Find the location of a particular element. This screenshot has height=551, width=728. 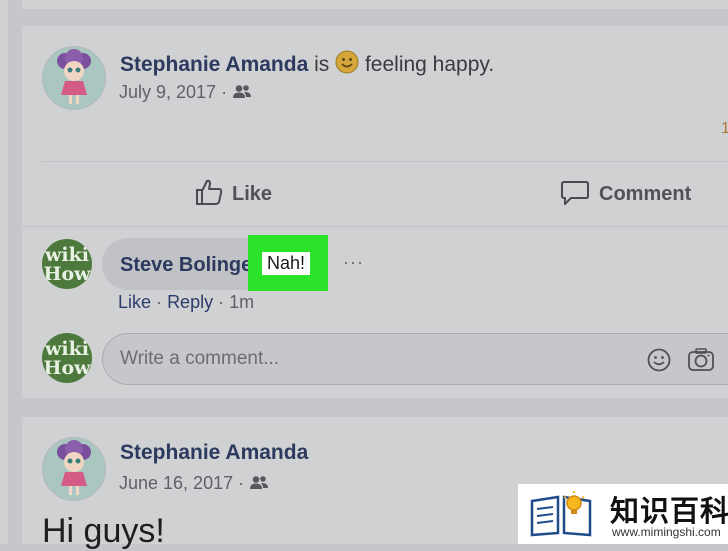

comment-time: 1m is located at coordinates (241, 302).